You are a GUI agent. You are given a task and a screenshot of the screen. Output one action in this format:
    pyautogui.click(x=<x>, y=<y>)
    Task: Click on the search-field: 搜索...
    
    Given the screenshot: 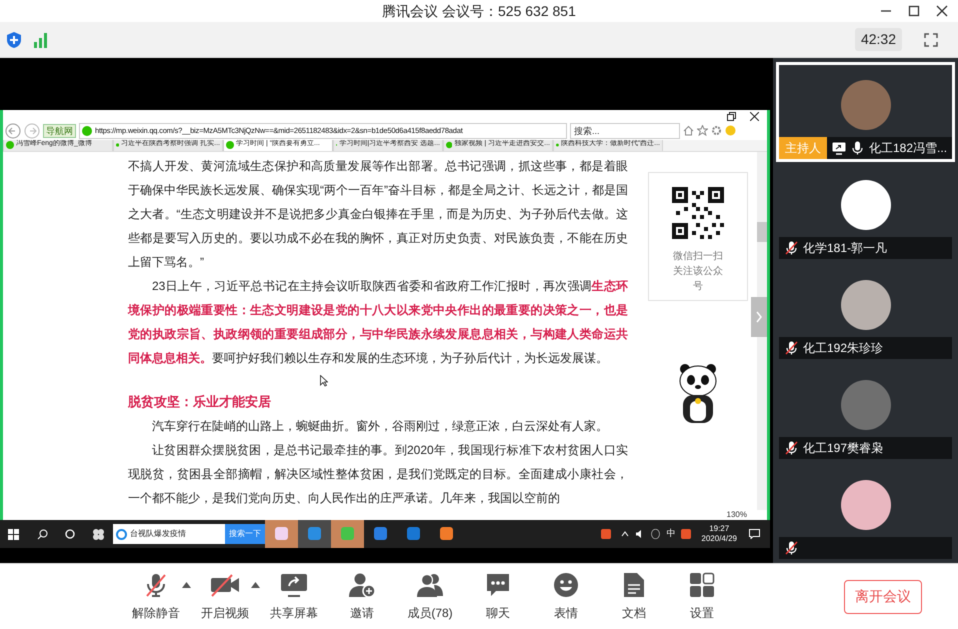 What is the action you would take?
    pyautogui.click(x=625, y=130)
    